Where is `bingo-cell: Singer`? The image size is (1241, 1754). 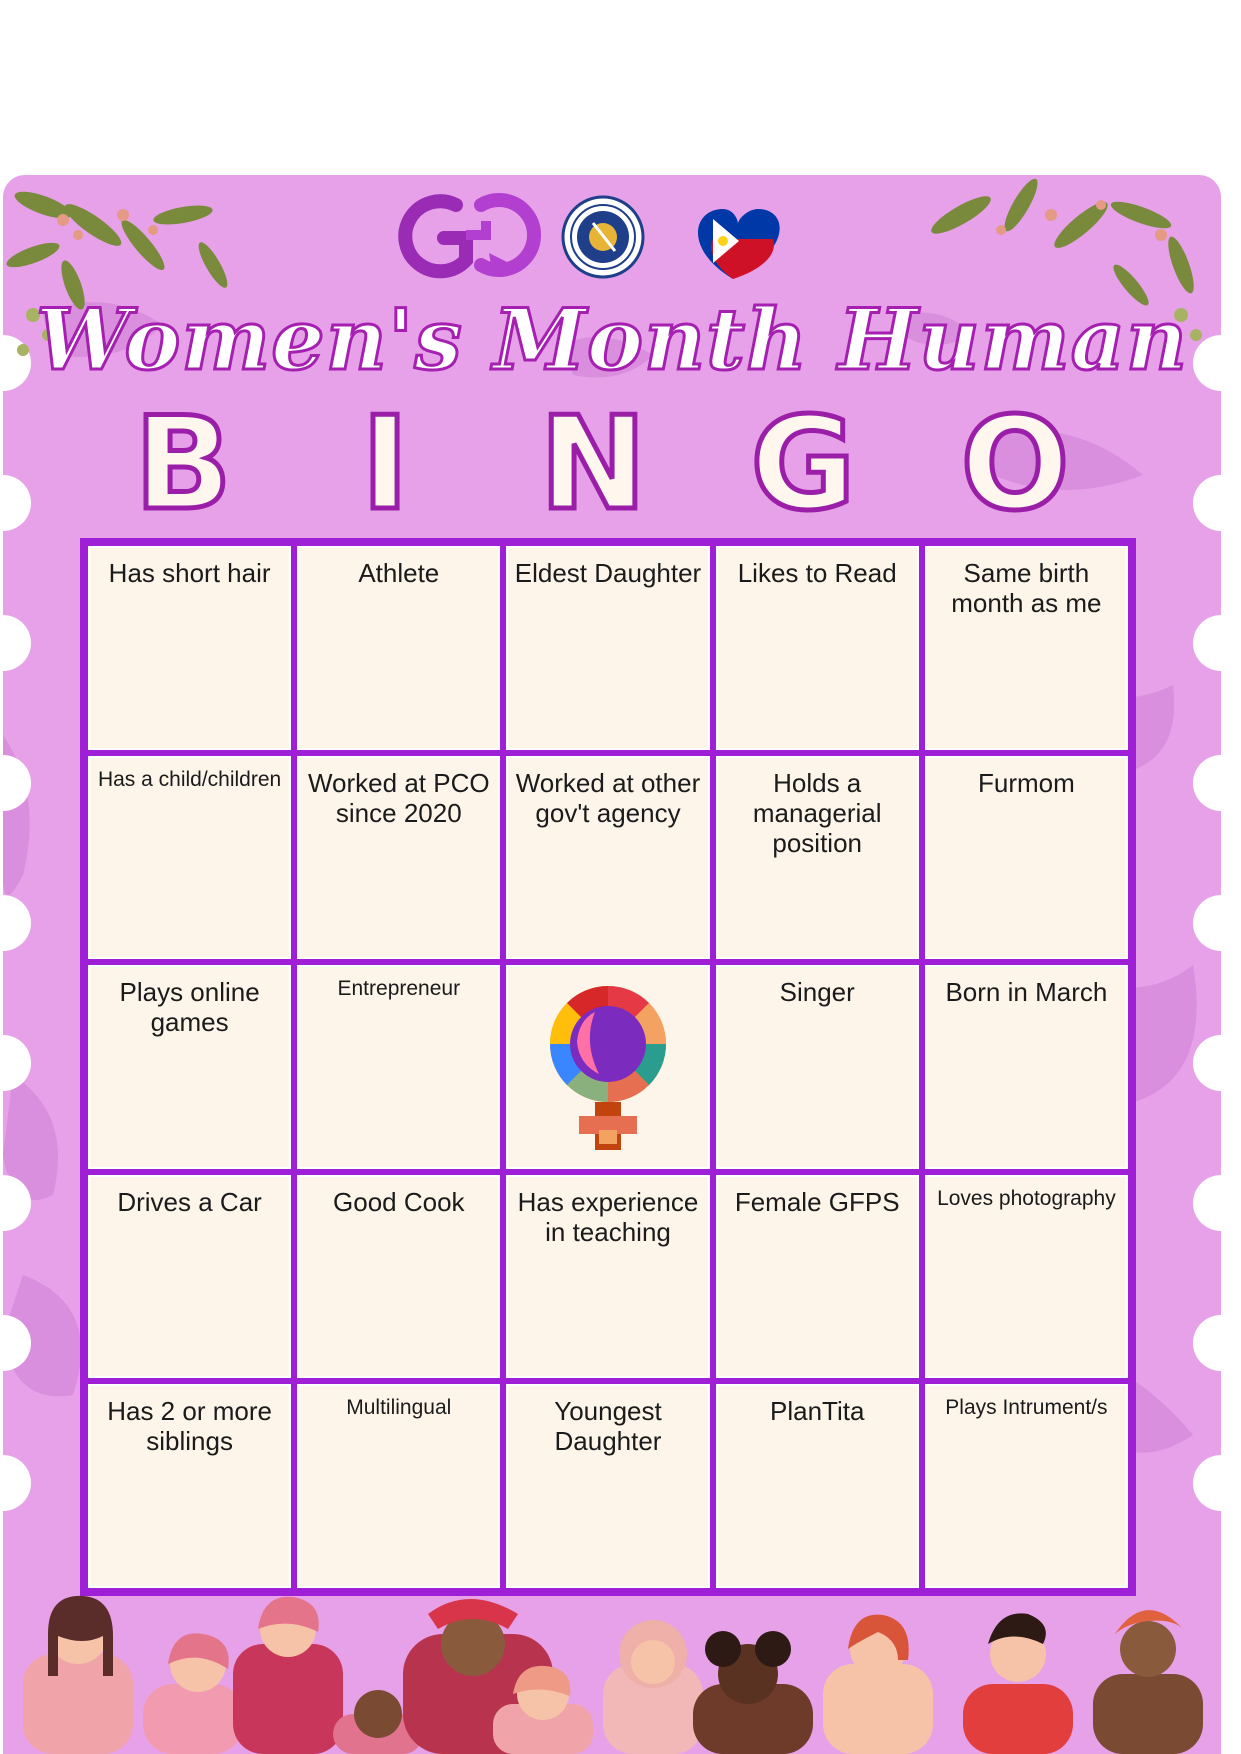 bingo-cell: Singer is located at coordinates (817, 1067).